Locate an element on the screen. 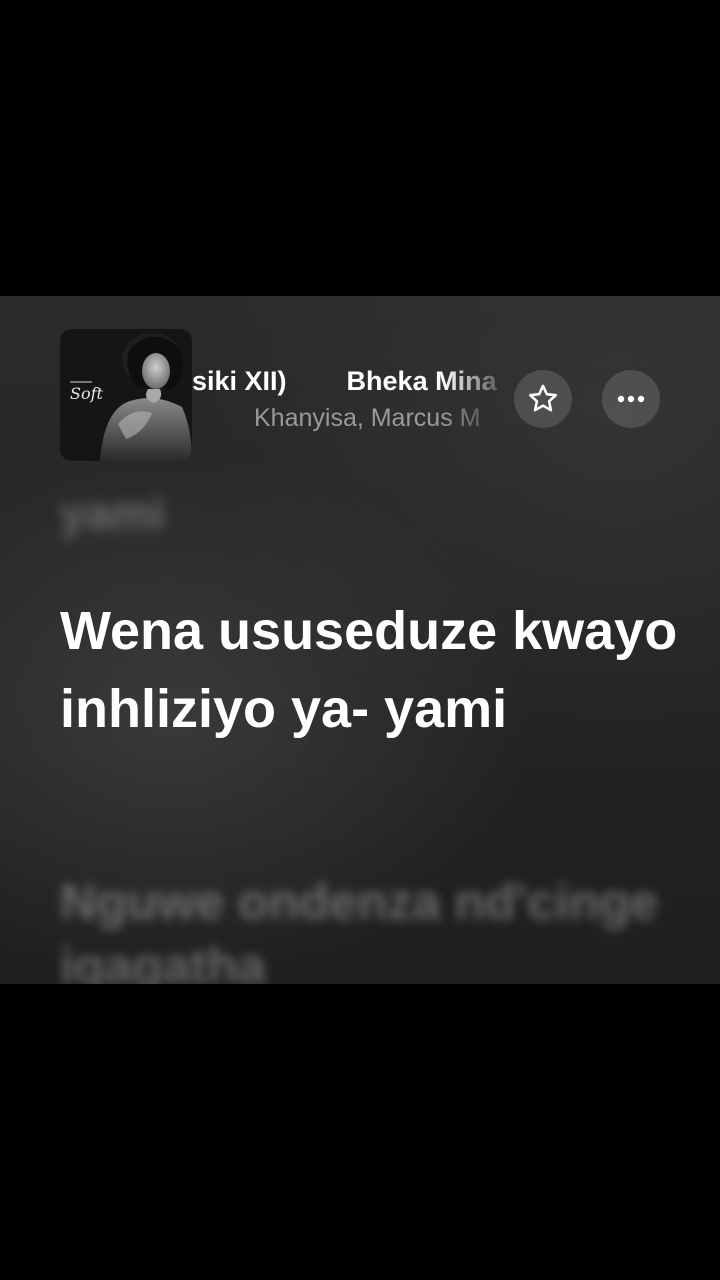 The height and width of the screenshot is (1280, 720). lyric-line-previous: yami is located at coordinates (112, 513).